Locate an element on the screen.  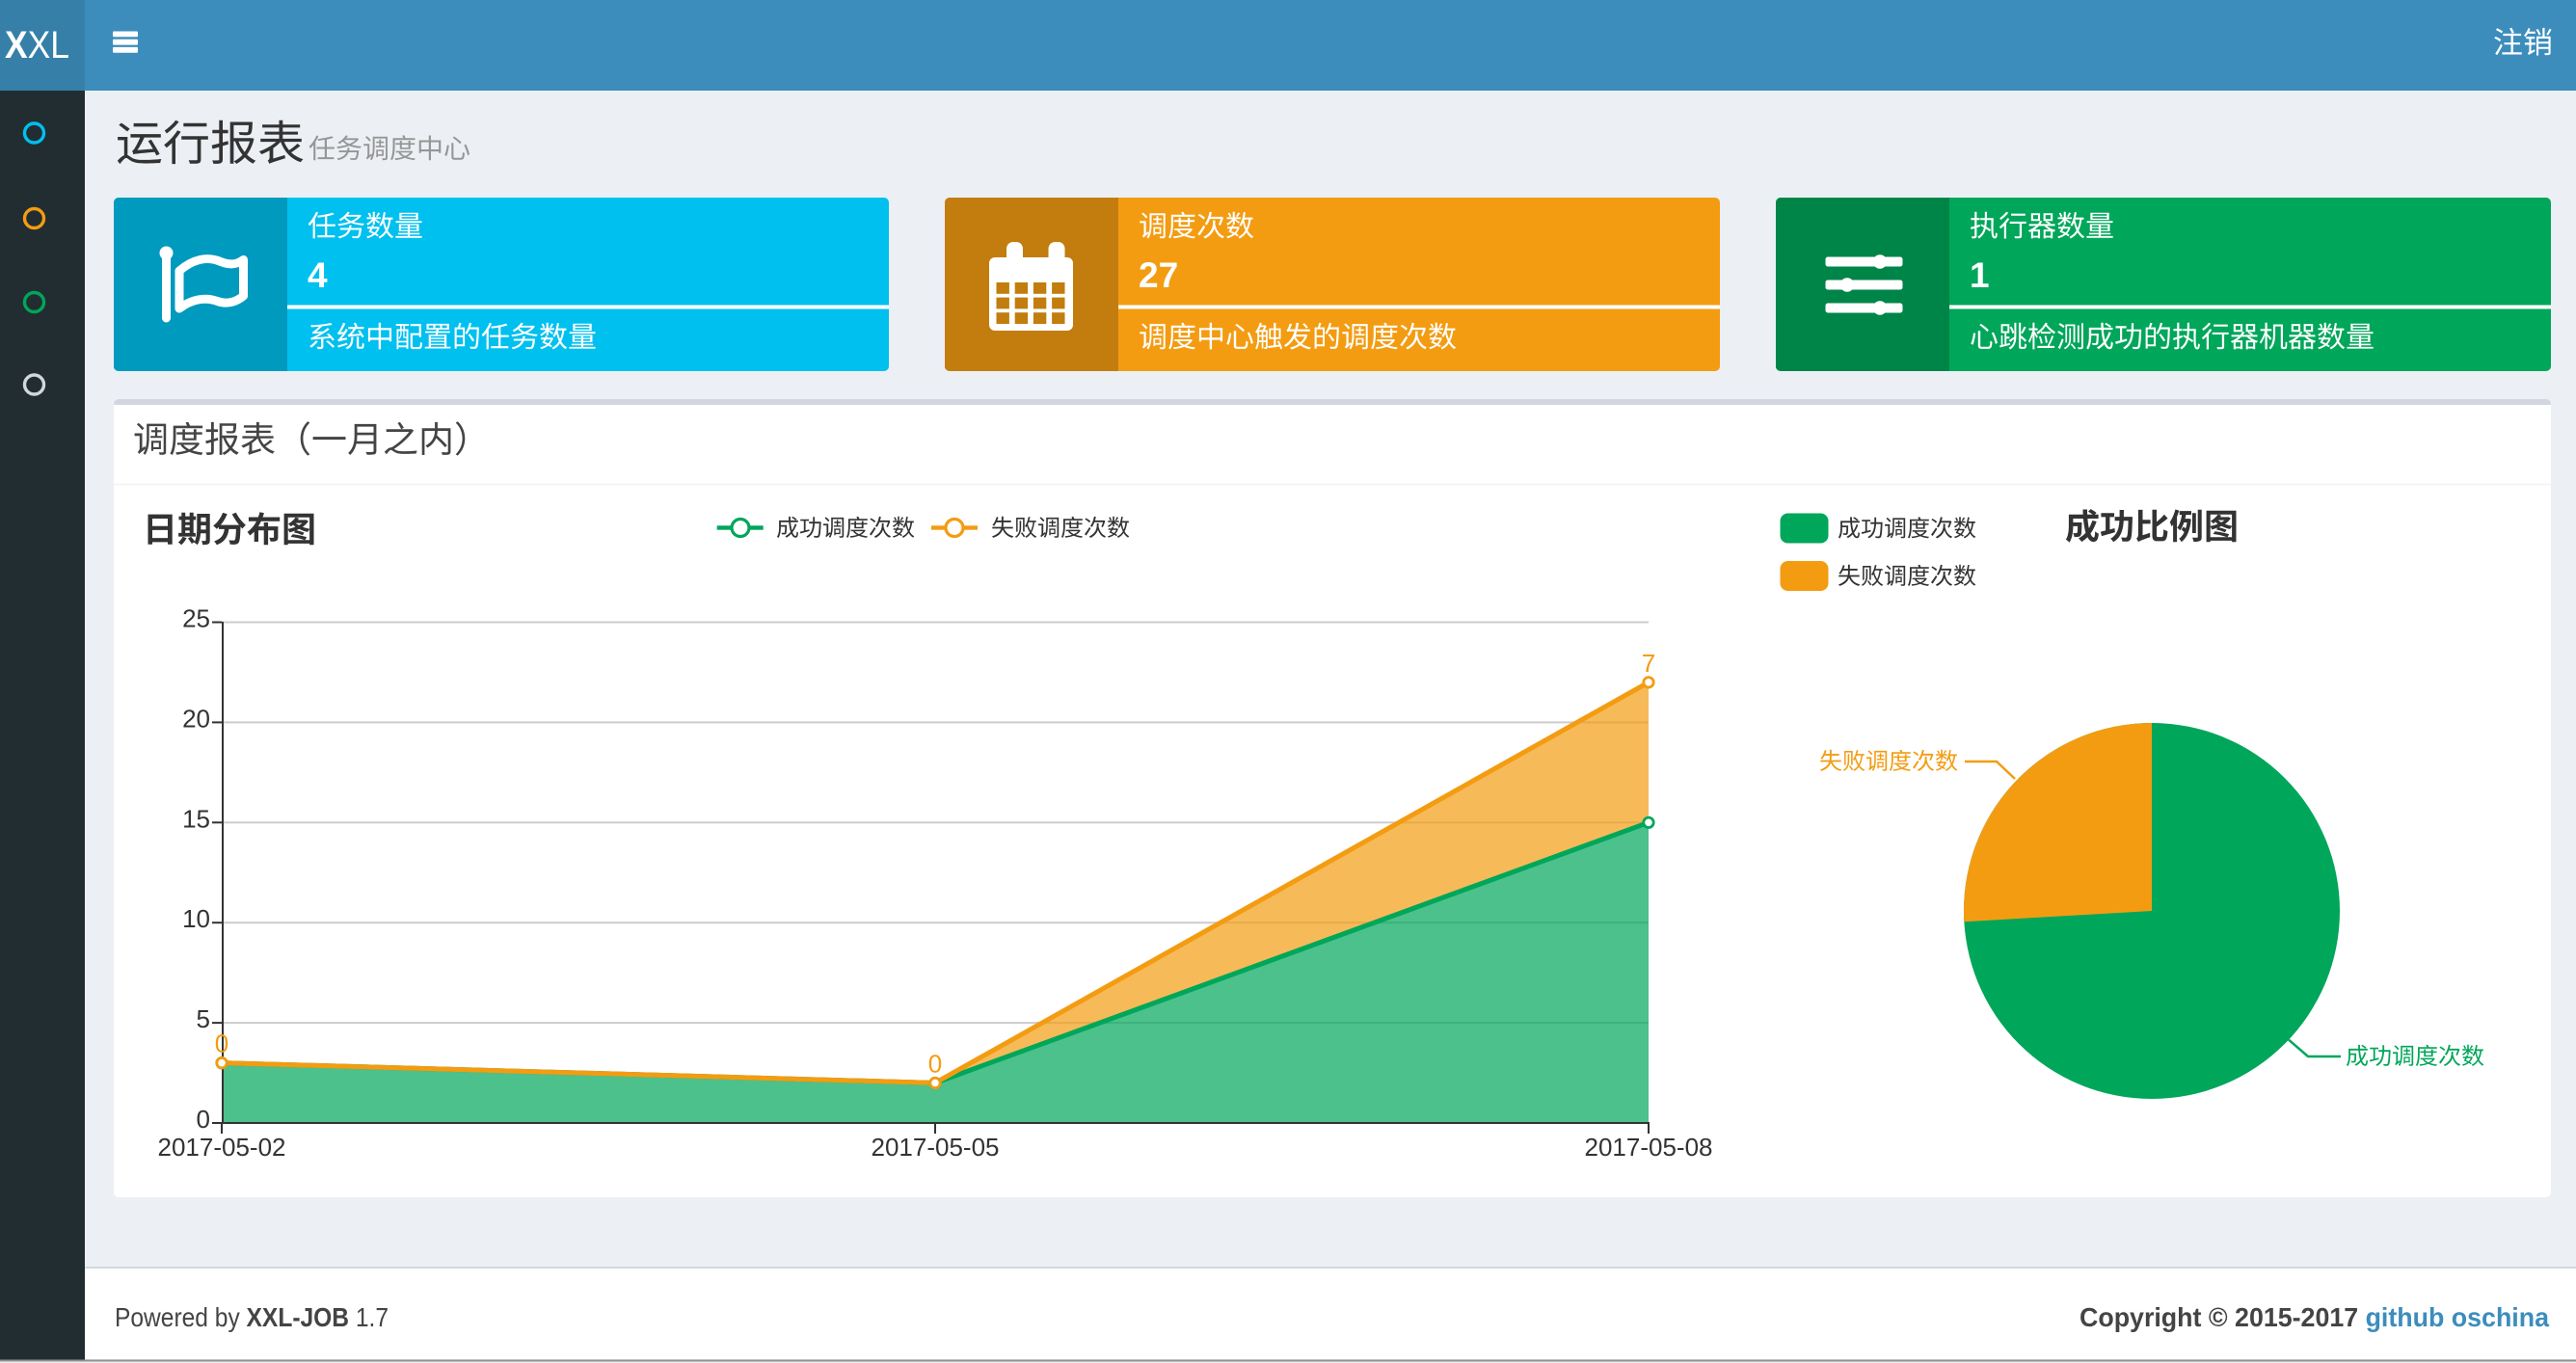
svg-text: 2017-05-08 is located at coordinates (1649, 1147).